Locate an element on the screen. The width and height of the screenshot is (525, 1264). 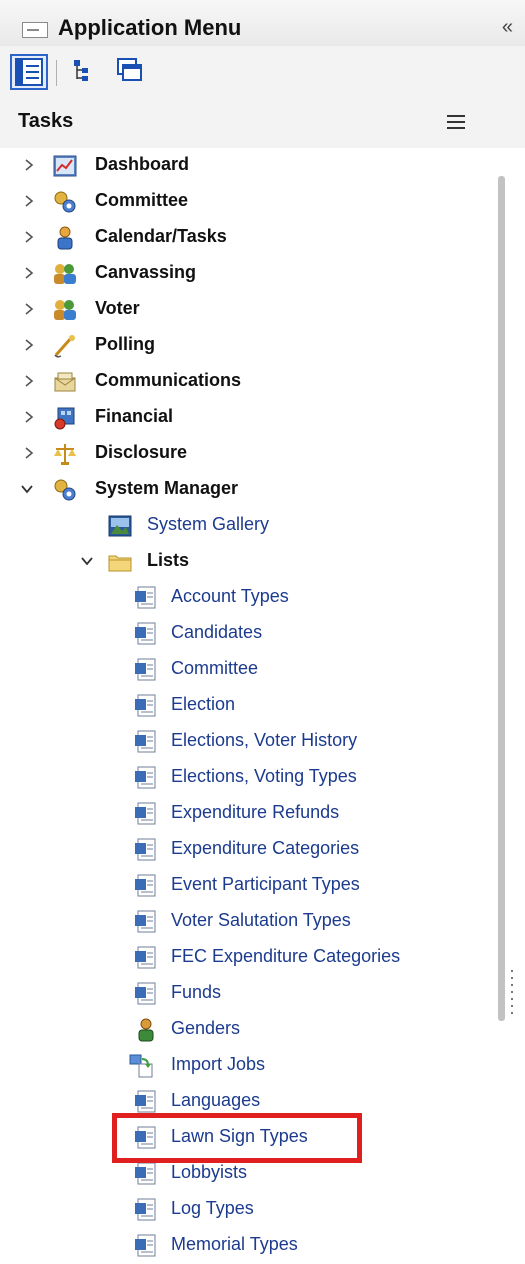
panel-header: Application Menu « is located at coordinates (262, 23).